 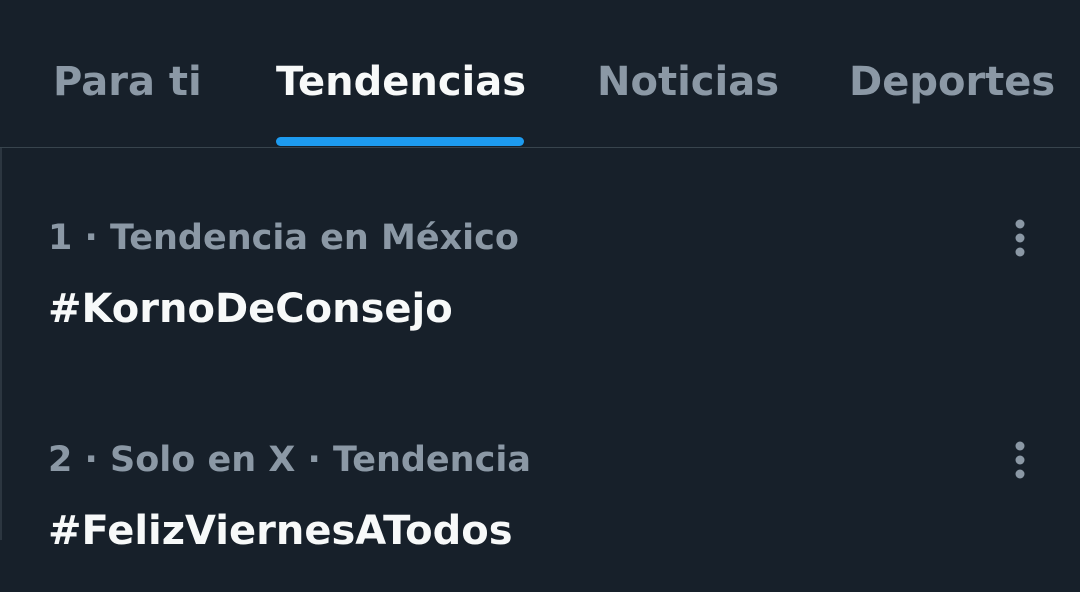 What do you see at coordinates (688, 82) in the screenshot?
I see `tab-noticias: Noticias` at bounding box center [688, 82].